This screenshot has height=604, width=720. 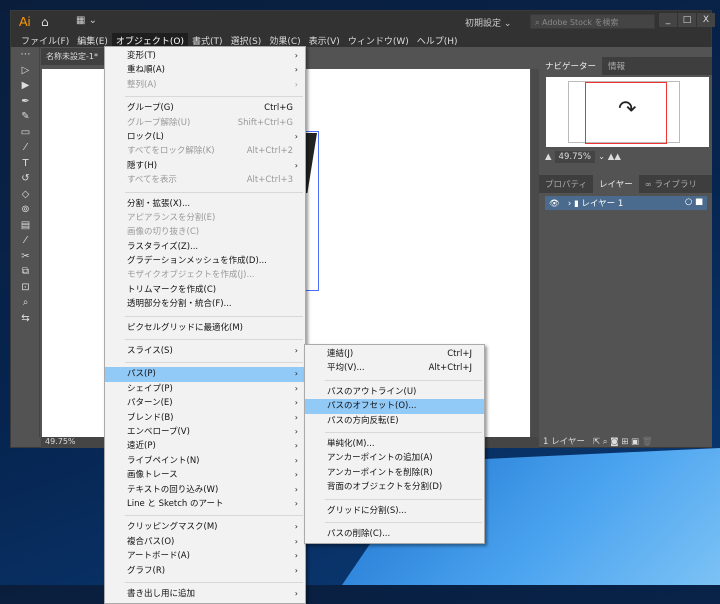 I want to click on layer-target-icon: ○ ■, so click(x=694, y=202).